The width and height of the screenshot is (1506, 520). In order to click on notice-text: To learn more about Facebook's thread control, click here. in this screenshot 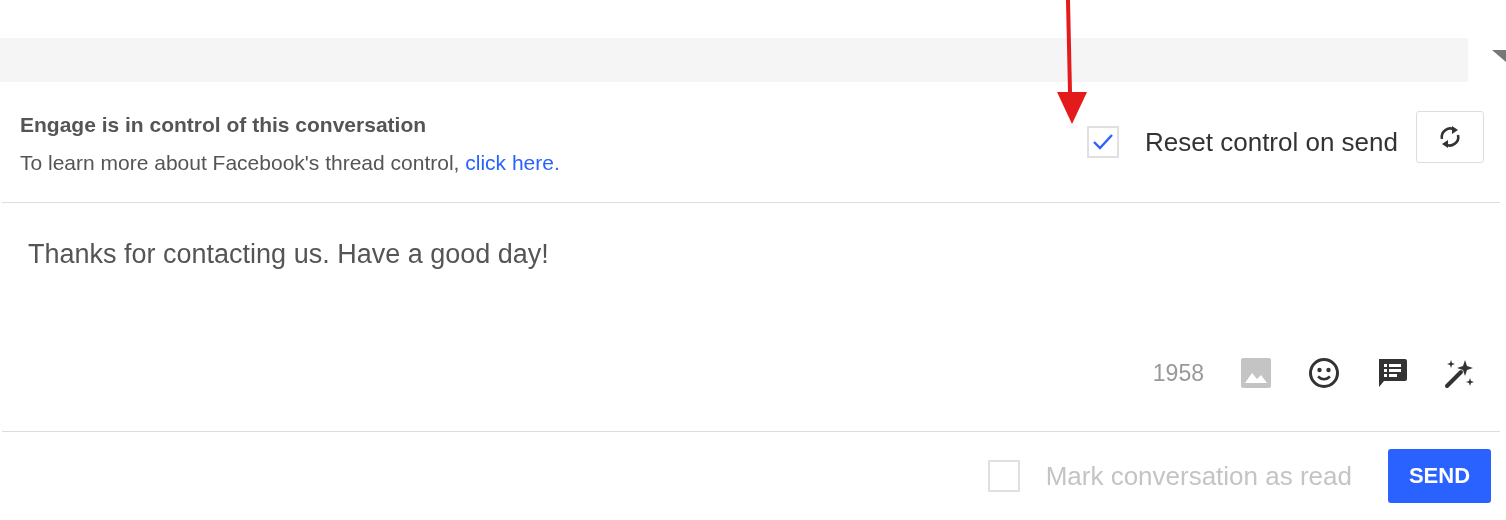, I will do `click(290, 163)`.